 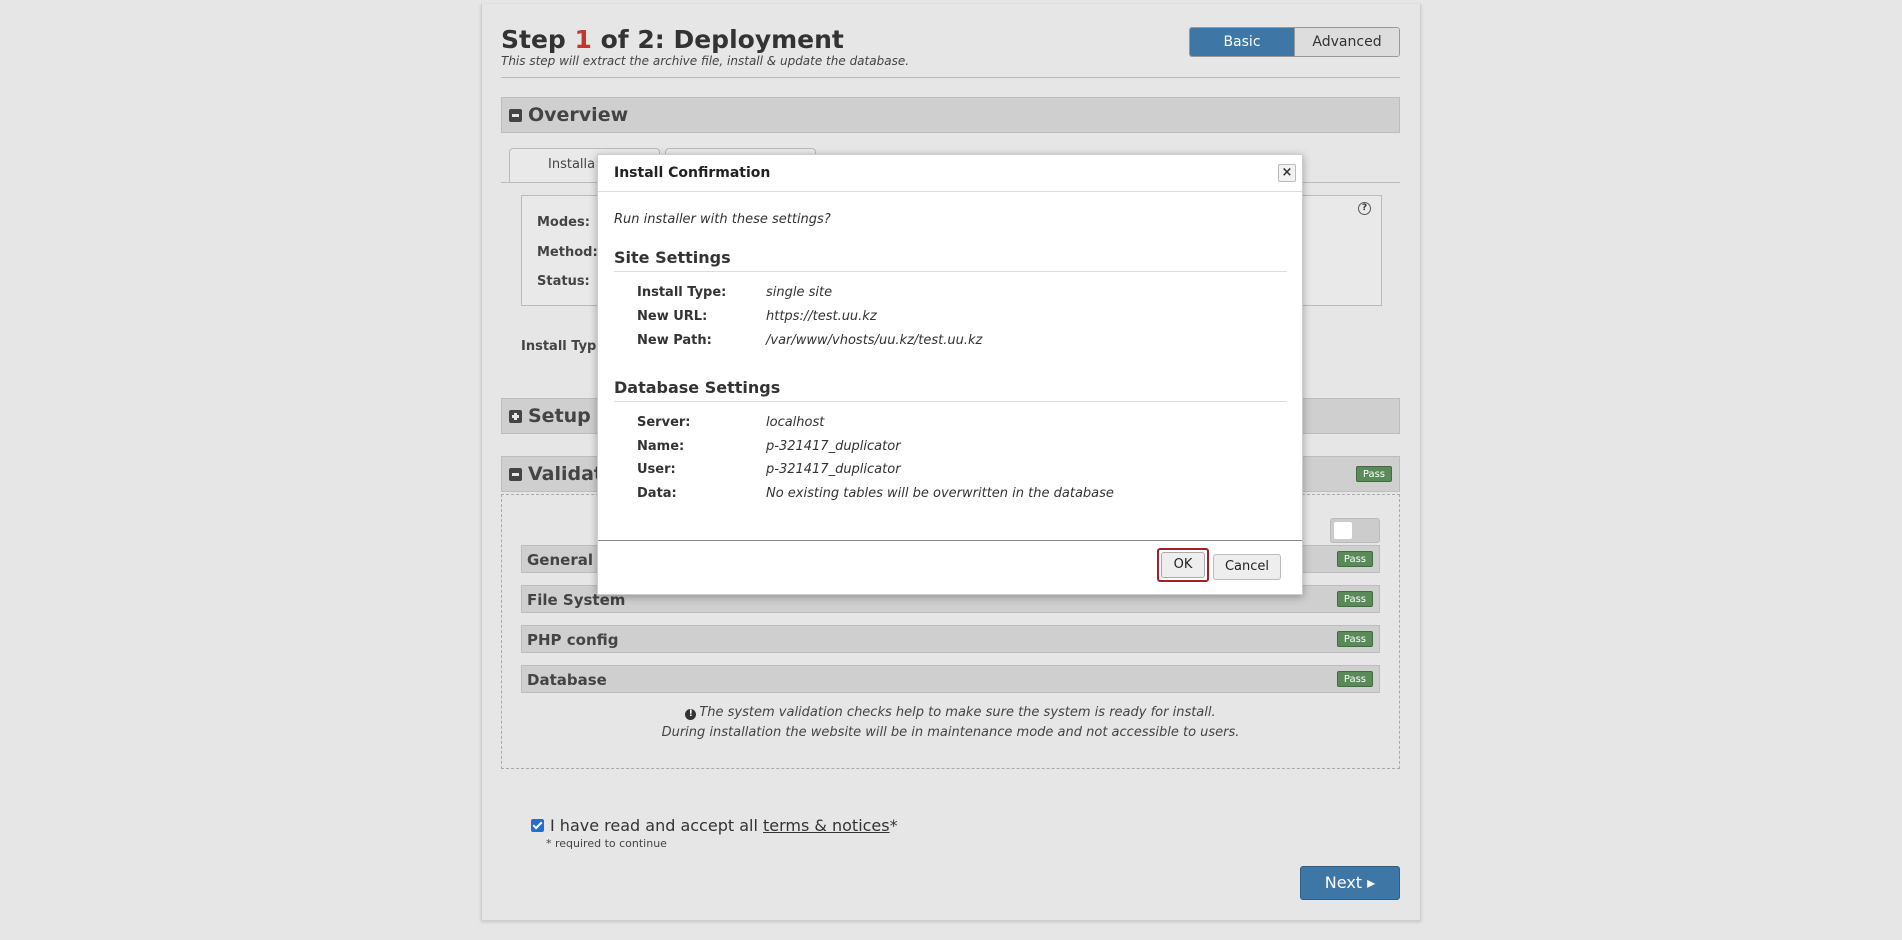 What do you see at coordinates (821, 316) in the screenshot?
I see `new-url-value: https://test.uu.kz` at bounding box center [821, 316].